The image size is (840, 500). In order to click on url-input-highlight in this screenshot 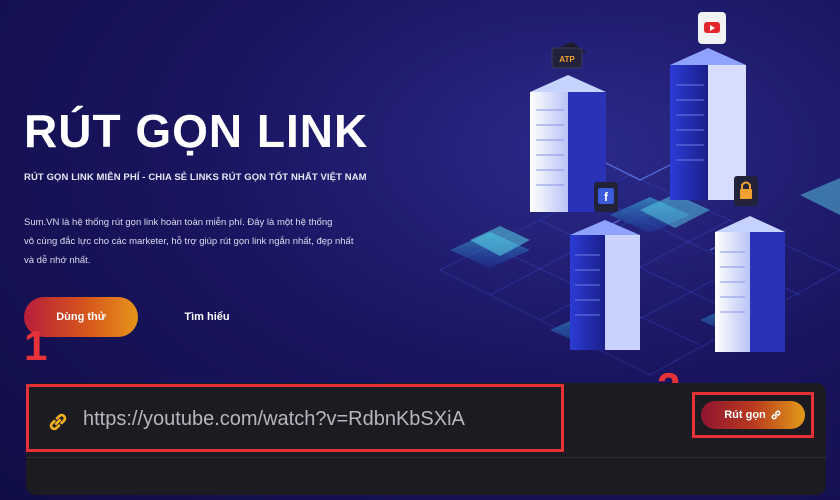, I will do `click(295, 418)`.